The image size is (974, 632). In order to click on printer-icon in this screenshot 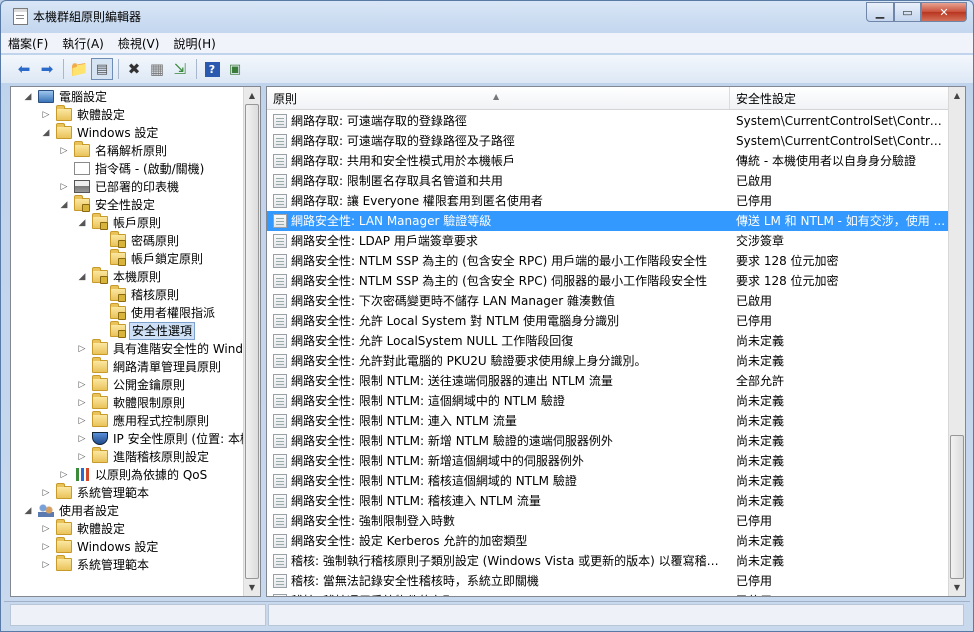, I will do `click(82, 186)`.